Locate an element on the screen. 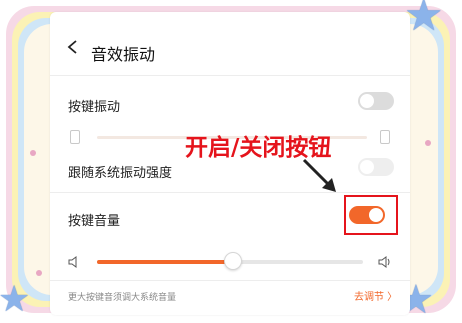 The image size is (462, 323). annotation-arrow is located at coordinates (319, 175).